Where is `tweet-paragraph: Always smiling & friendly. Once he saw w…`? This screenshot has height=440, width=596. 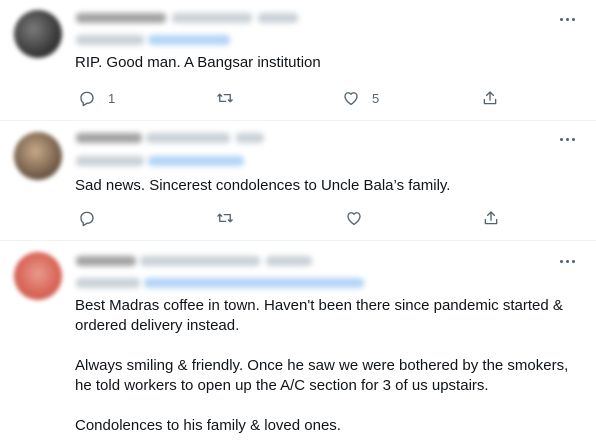 tweet-paragraph: Always smiling & friendly. Once he saw w… is located at coordinates (322, 375).